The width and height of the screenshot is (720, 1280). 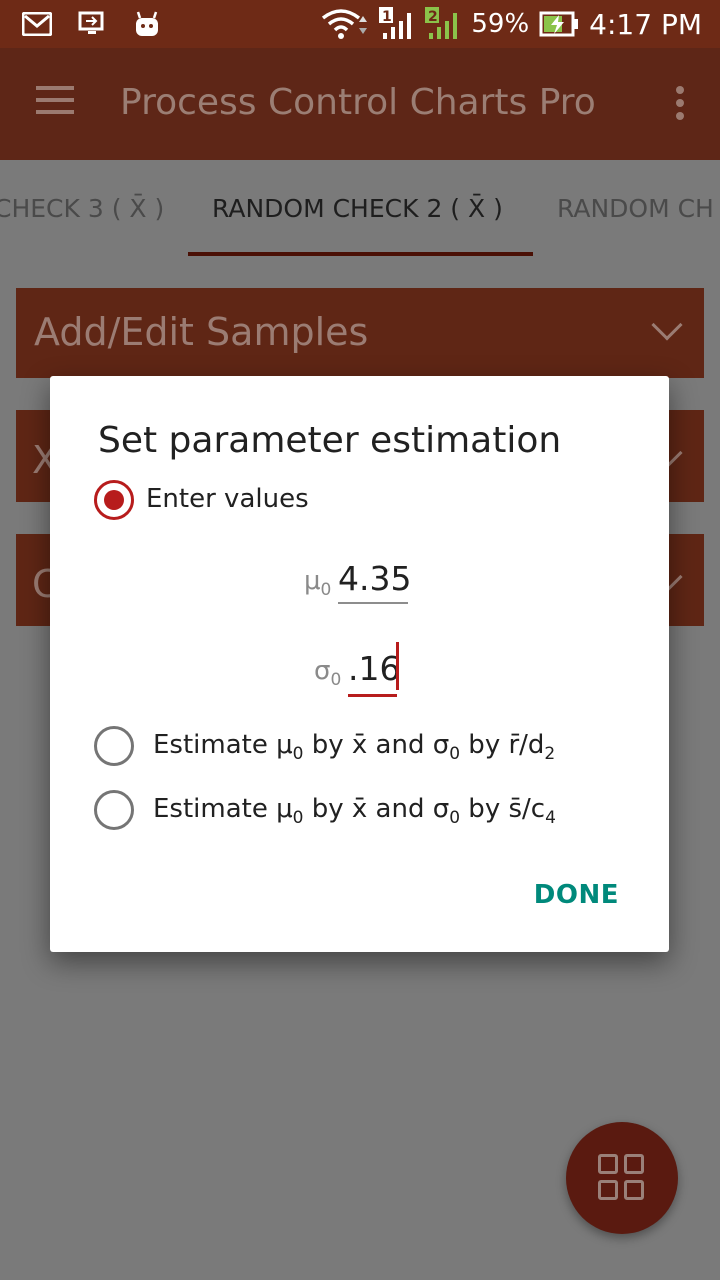 I want to click on enter-values-label: Enter values, so click(x=227, y=499).